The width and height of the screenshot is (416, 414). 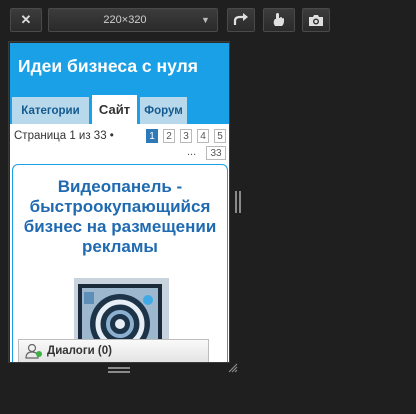 I want to click on touch-icon, so click(x=278, y=19).